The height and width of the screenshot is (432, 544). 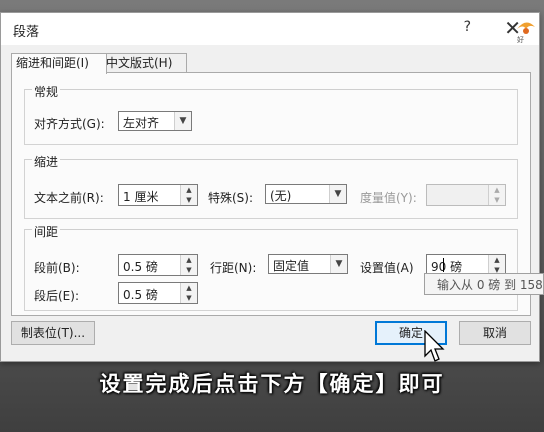 I want to click on channel-logo-icon: 好, so click(x=526, y=32).